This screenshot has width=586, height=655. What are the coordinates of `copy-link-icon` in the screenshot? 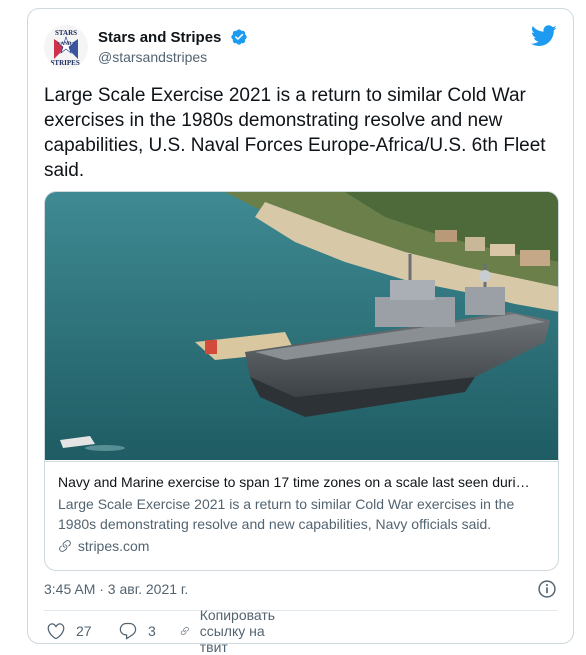 It's located at (184, 631).